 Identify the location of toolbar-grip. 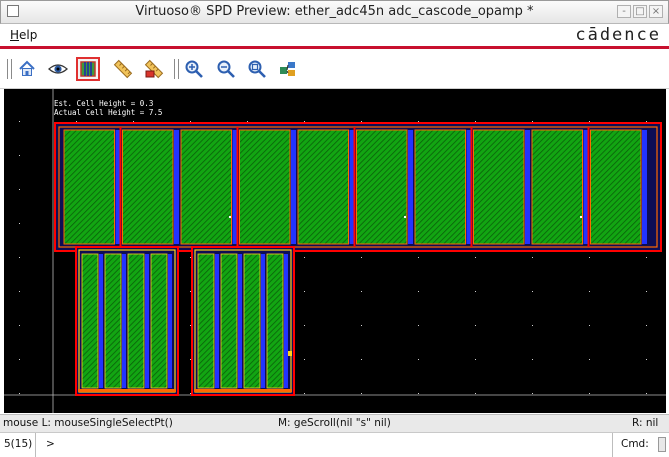
(9, 69).